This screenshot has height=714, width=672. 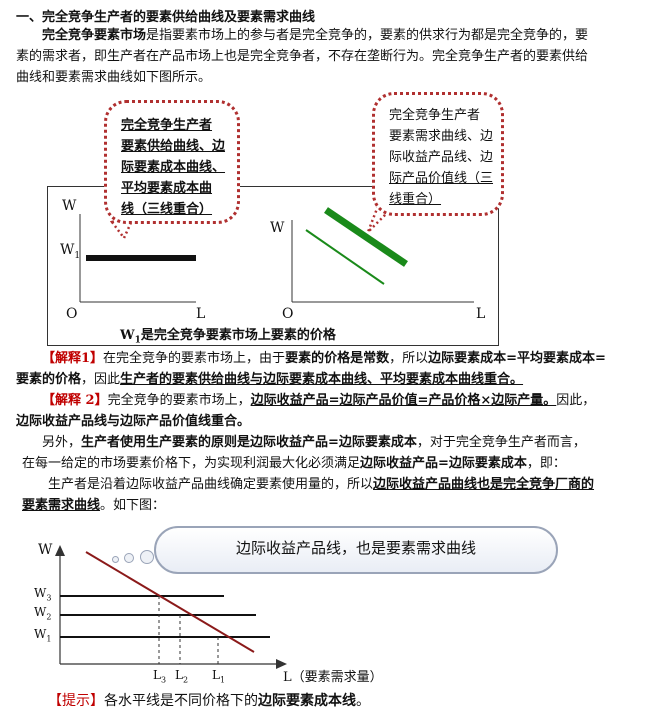 What do you see at coordinates (222, 680) in the screenshot?
I see `l-sub: 1` at bounding box center [222, 680].